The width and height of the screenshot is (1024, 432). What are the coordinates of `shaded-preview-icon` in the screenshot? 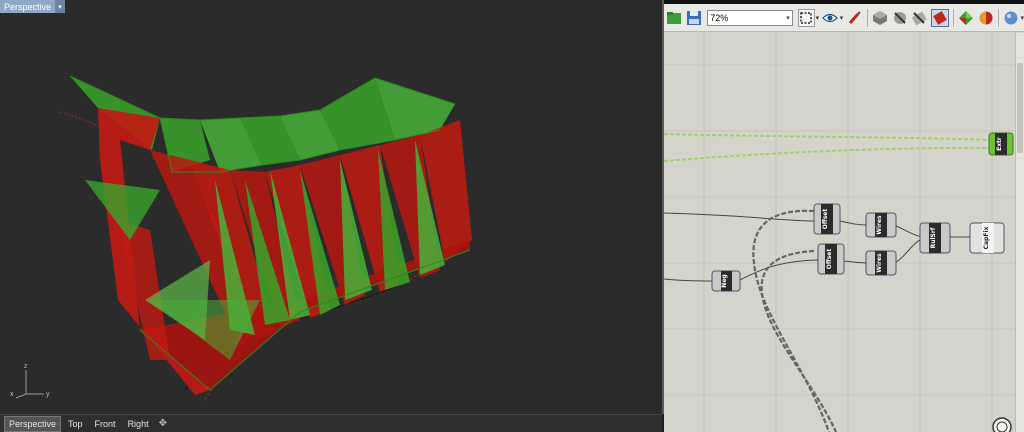 It's located at (919, 18).